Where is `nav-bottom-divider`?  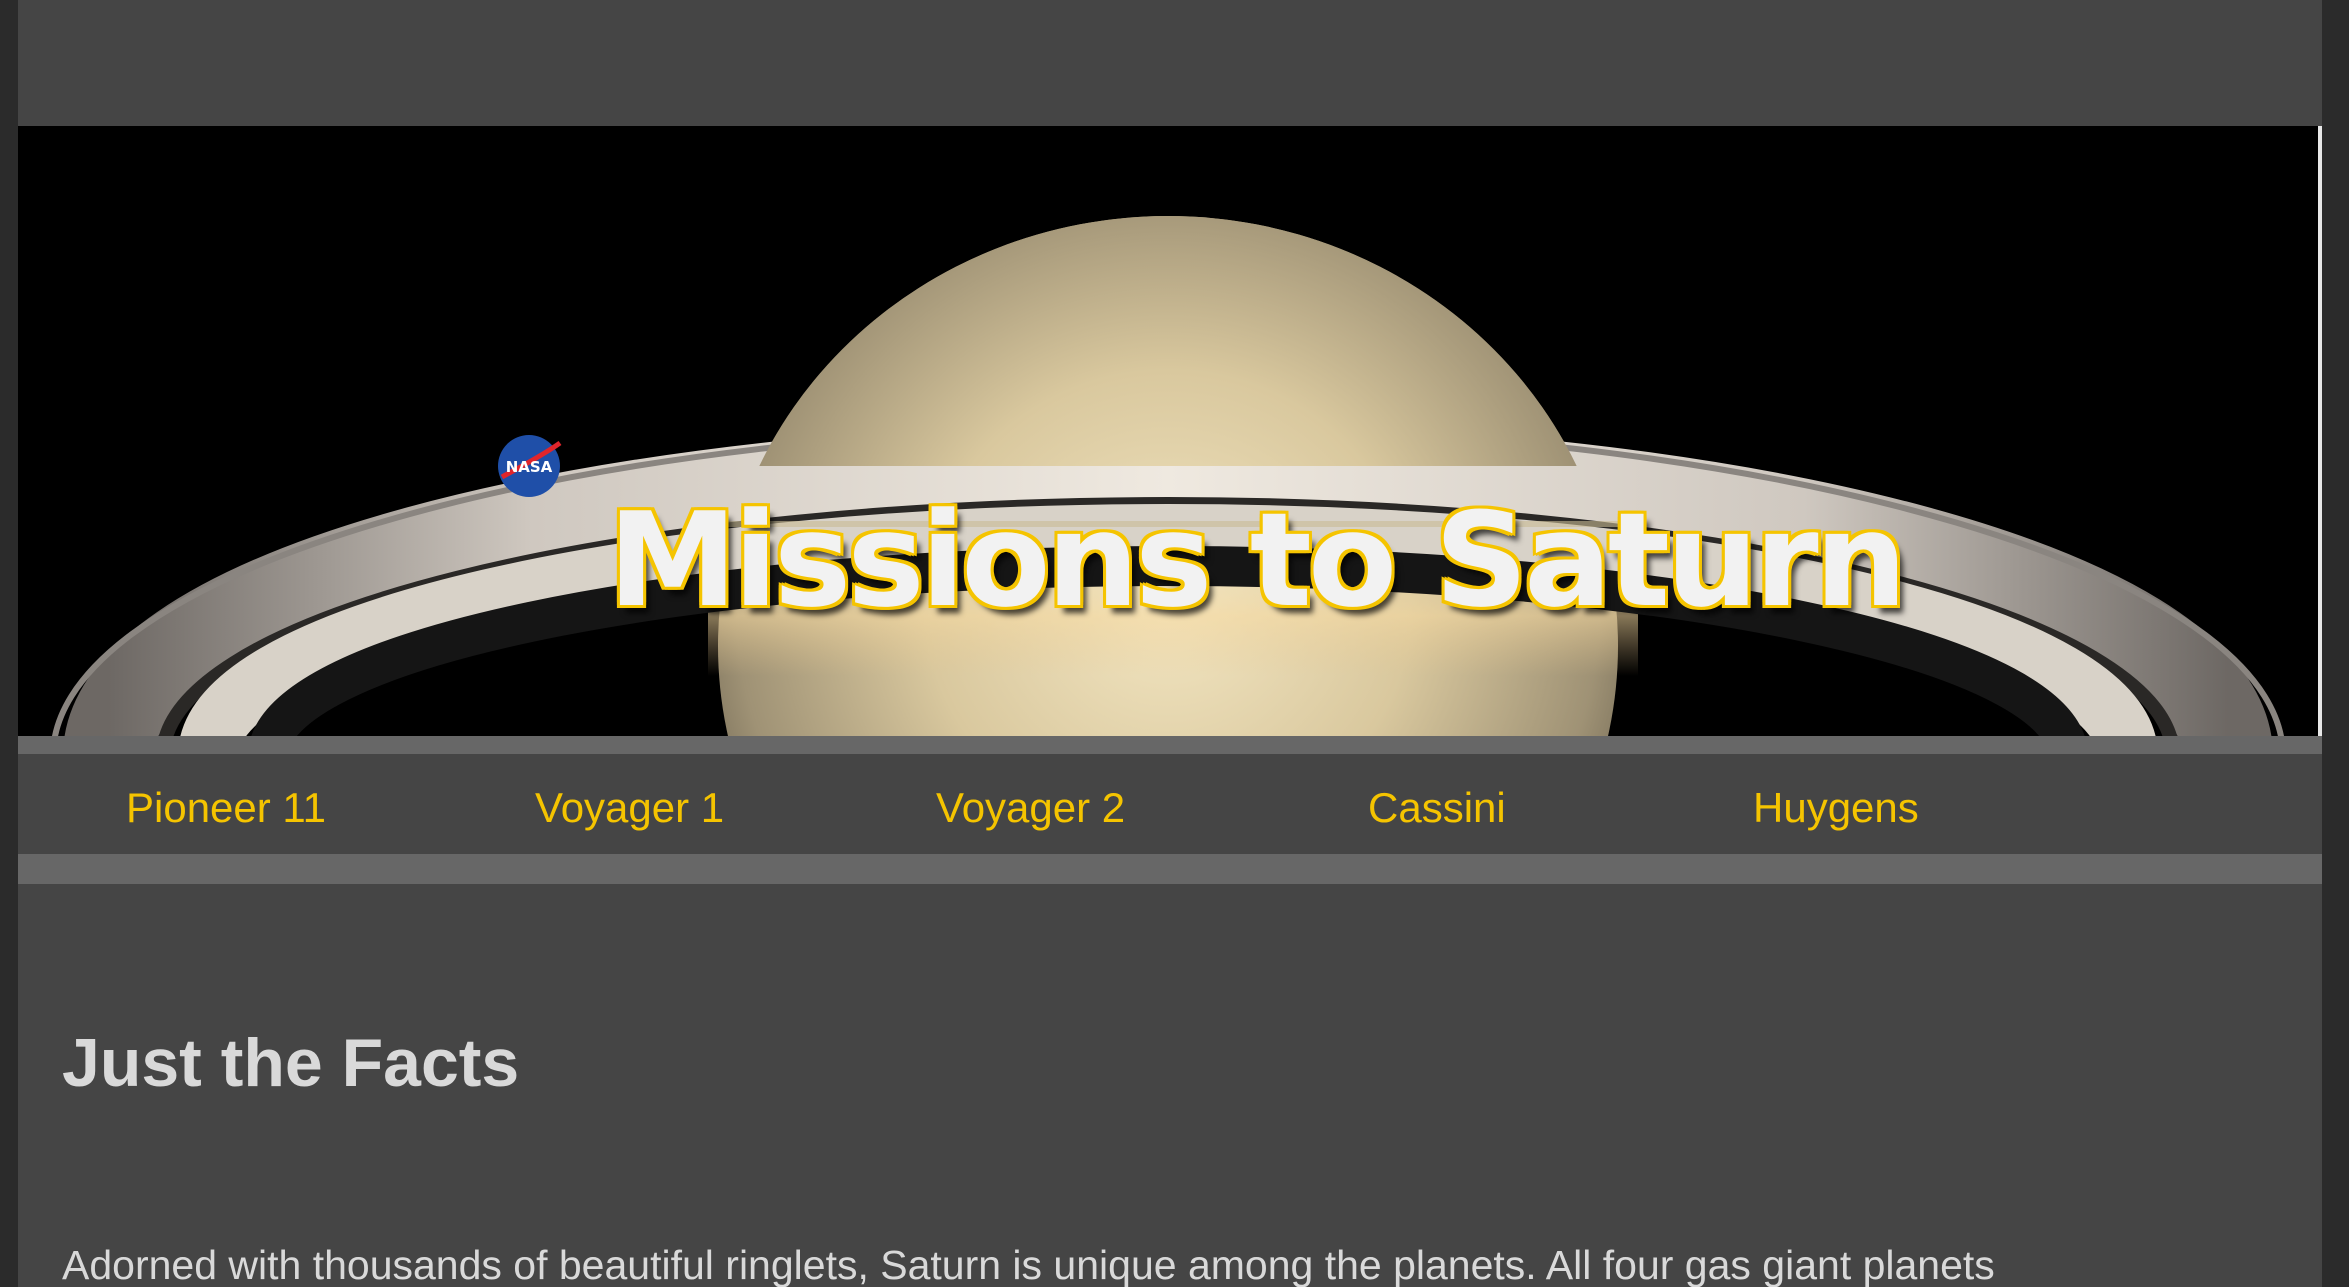
nav-bottom-divider is located at coordinates (1170, 869).